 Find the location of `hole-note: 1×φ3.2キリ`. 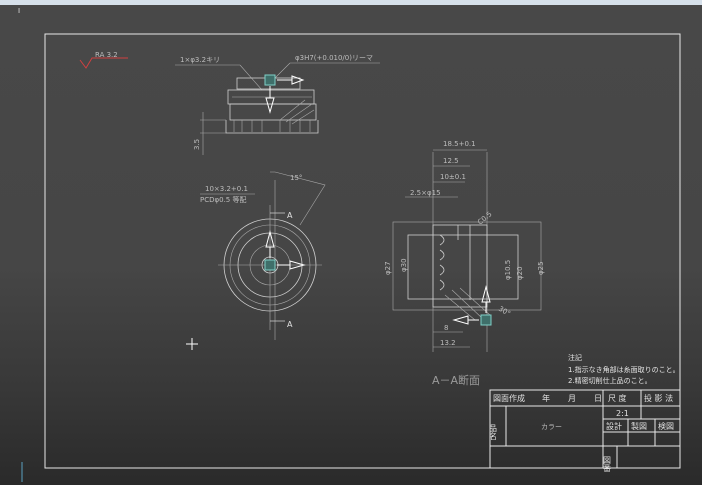

hole-note: 1×φ3.2キリ is located at coordinates (200, 60).